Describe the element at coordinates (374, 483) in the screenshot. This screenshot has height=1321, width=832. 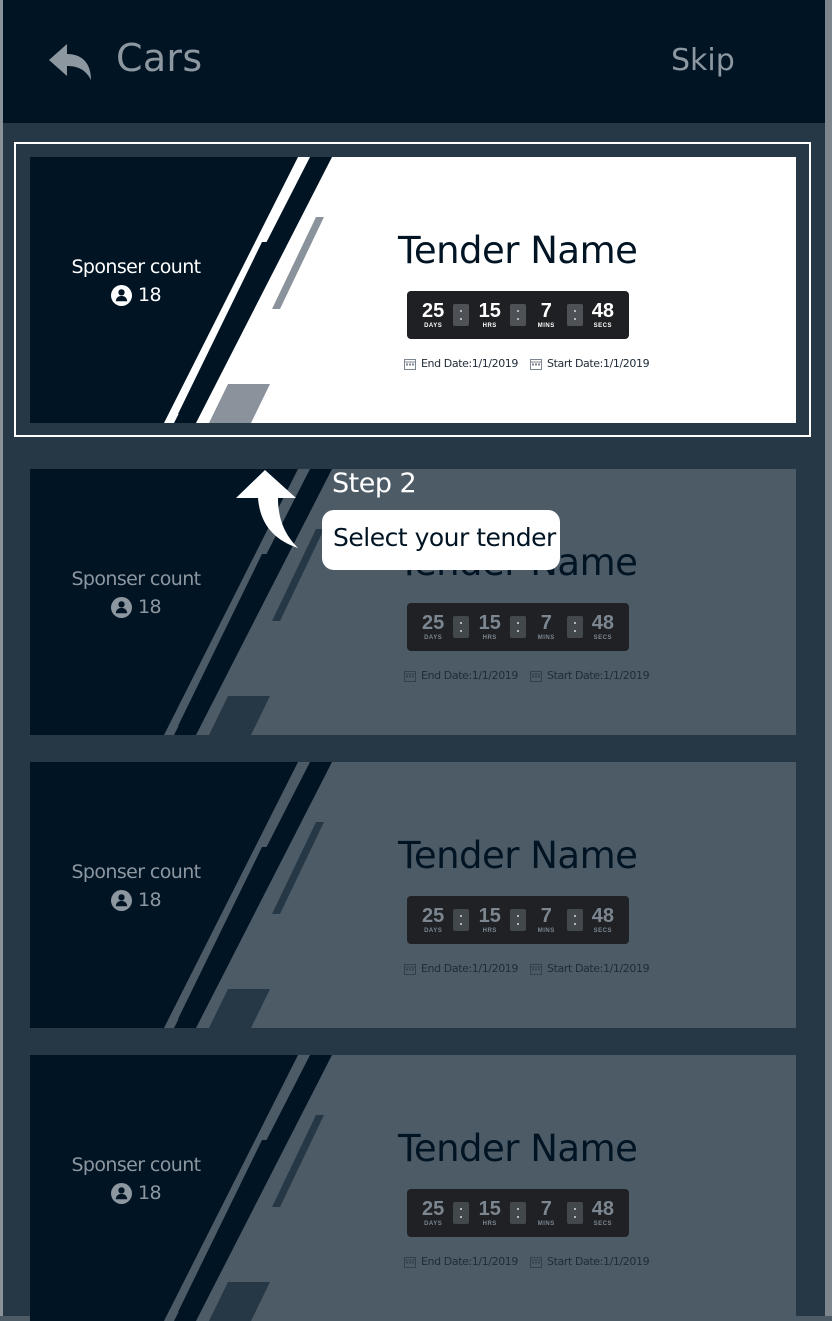
I see `coachmark-step-title: Step 2` at that location.